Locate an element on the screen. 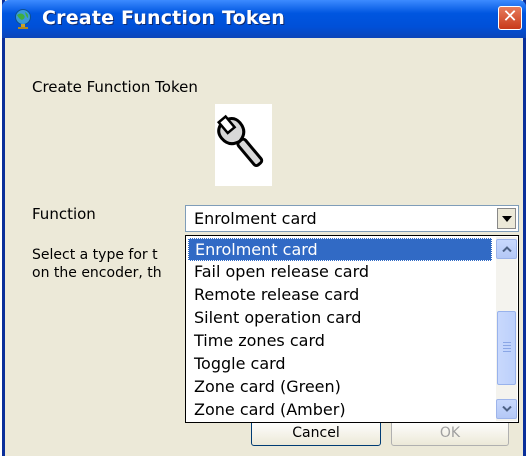 The width and height of the screenshot is (526, 456). wrench-icon is located at coordinates (243, 145).